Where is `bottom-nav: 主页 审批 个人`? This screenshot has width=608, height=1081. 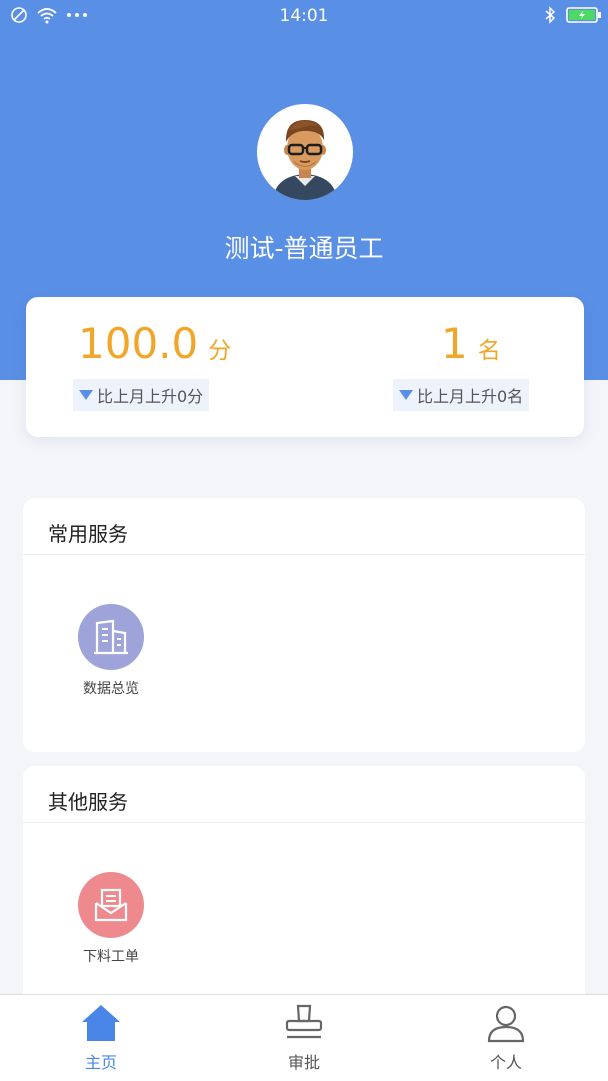 bottom-nav: 主页 审批 个人 is located at coordinates (304, 1037).